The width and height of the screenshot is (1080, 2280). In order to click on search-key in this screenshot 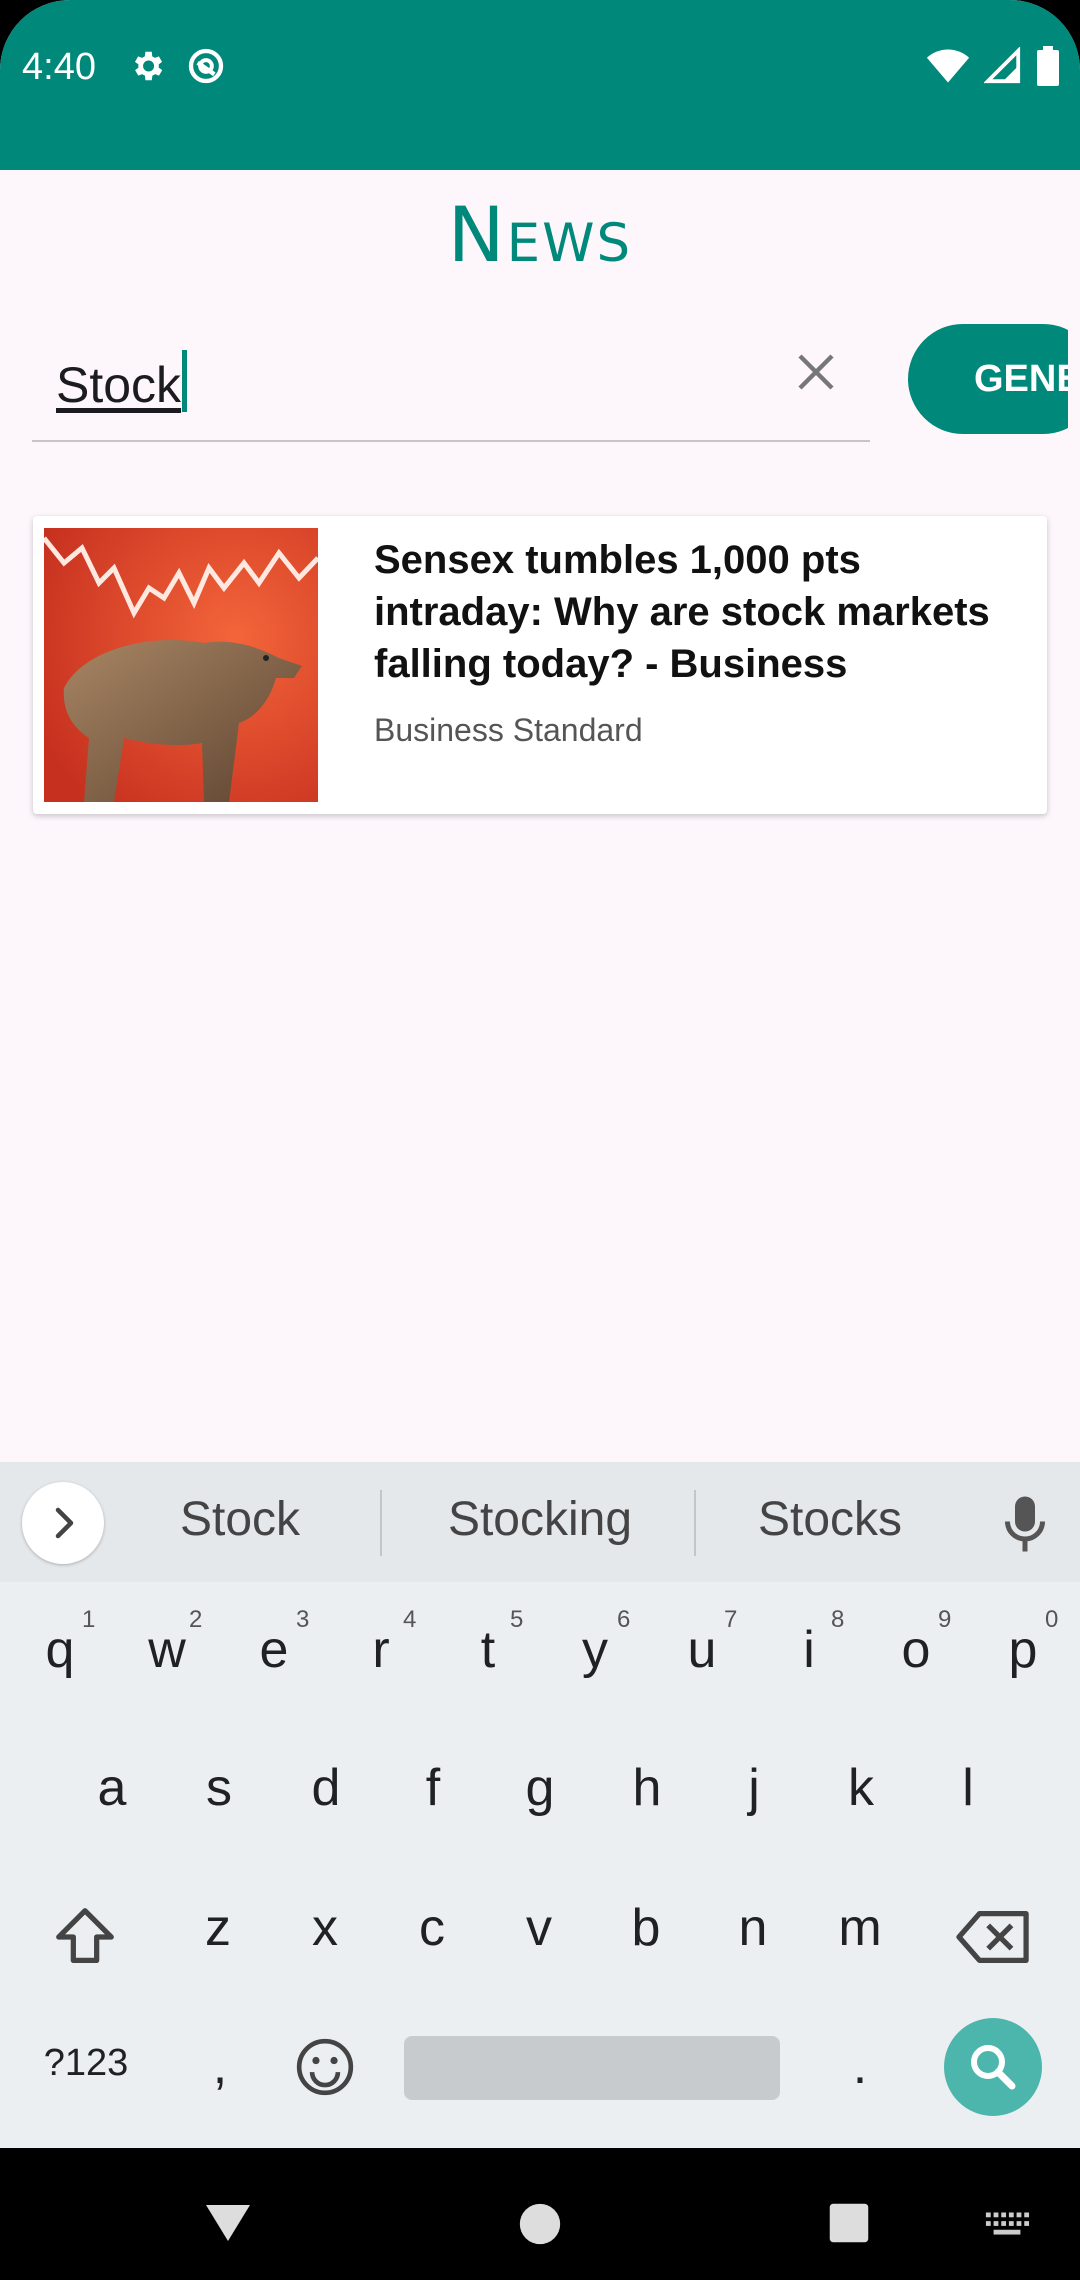, I will do `click(993, 2067)`.